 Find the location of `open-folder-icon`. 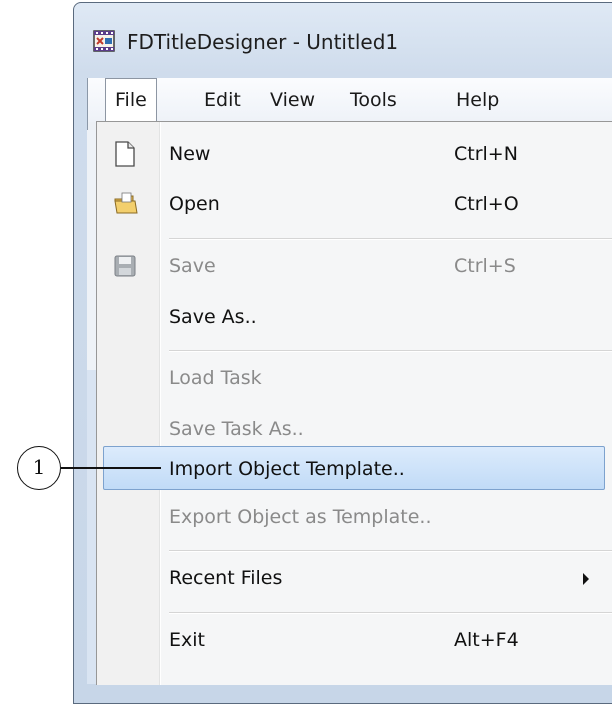

open-folder-icon is located at coordinates (125, 204).